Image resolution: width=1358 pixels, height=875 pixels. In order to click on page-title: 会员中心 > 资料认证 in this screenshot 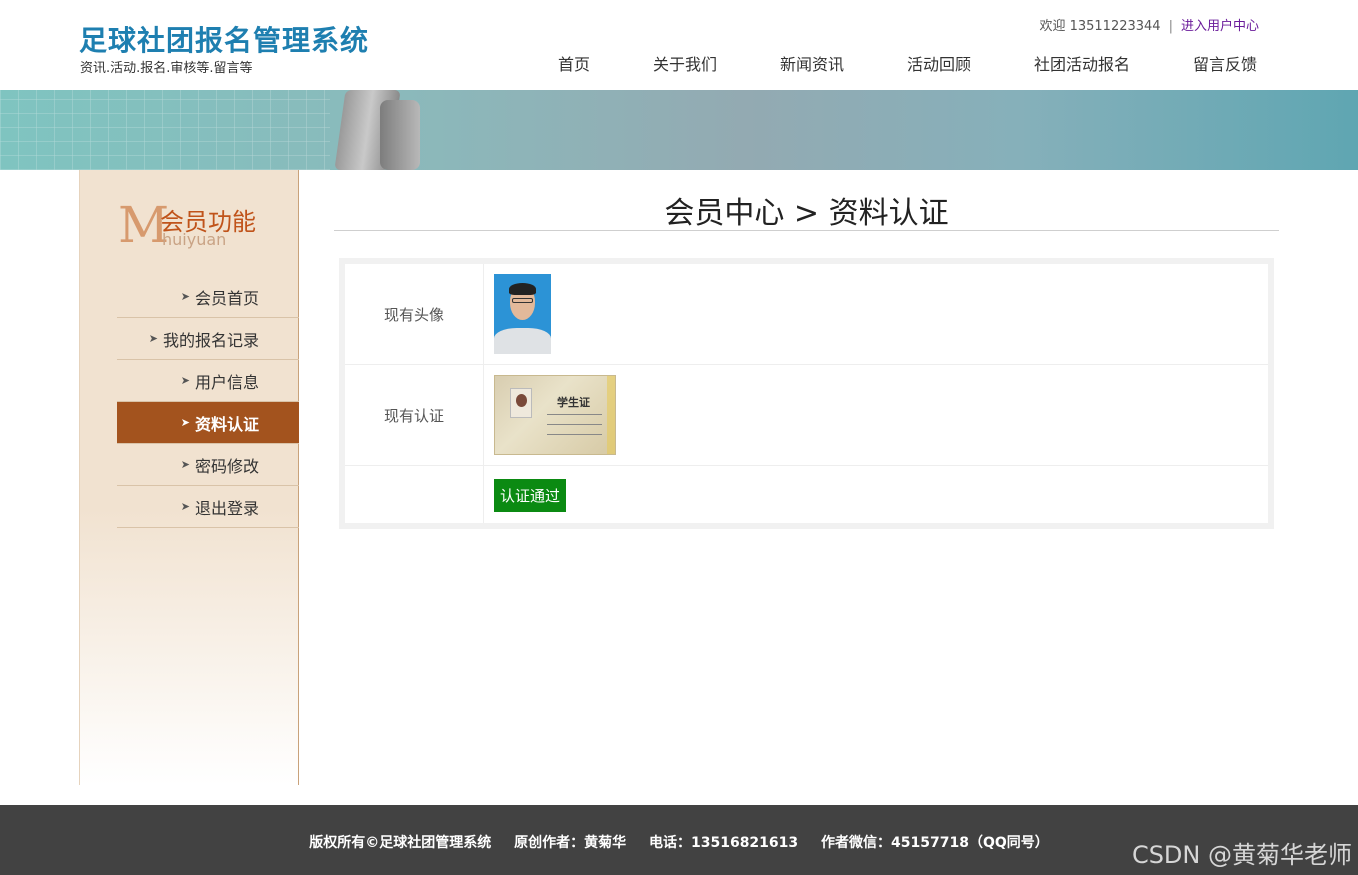, I will do `click(806, 209)`.